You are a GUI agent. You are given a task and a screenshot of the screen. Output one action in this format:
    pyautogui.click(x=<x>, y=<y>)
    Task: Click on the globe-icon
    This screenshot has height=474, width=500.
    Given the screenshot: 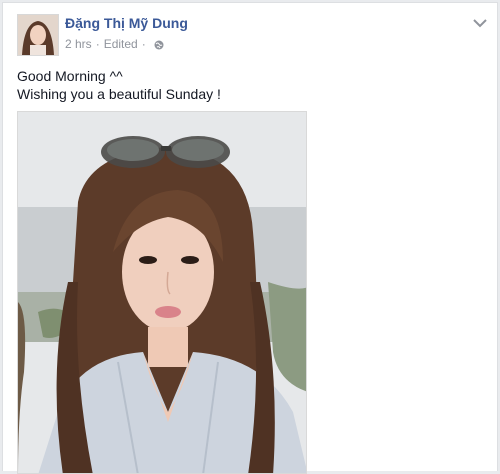 What is the action you would take?
    pyautogui.click(x=159, y=44)
    